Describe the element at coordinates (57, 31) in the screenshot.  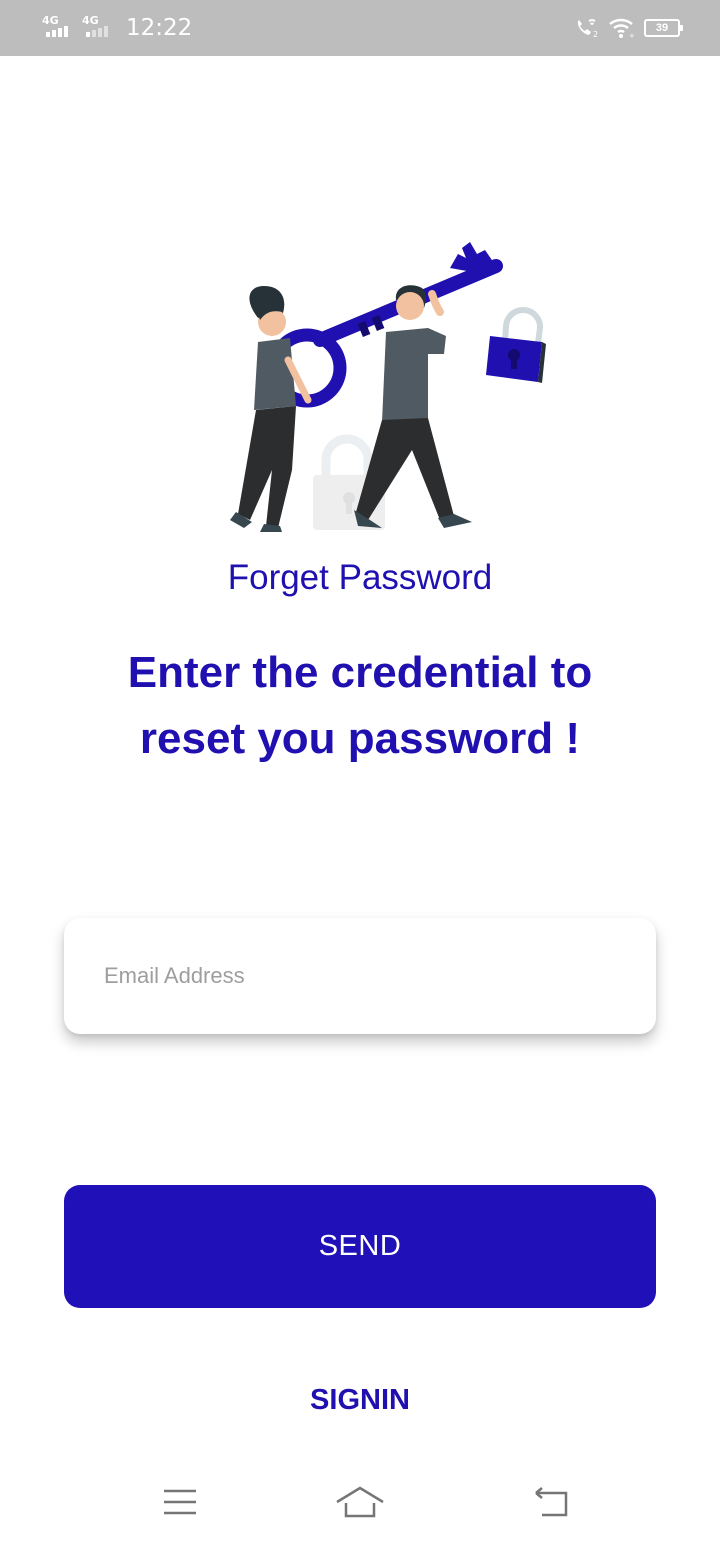
I see `signal-icon` at that location.